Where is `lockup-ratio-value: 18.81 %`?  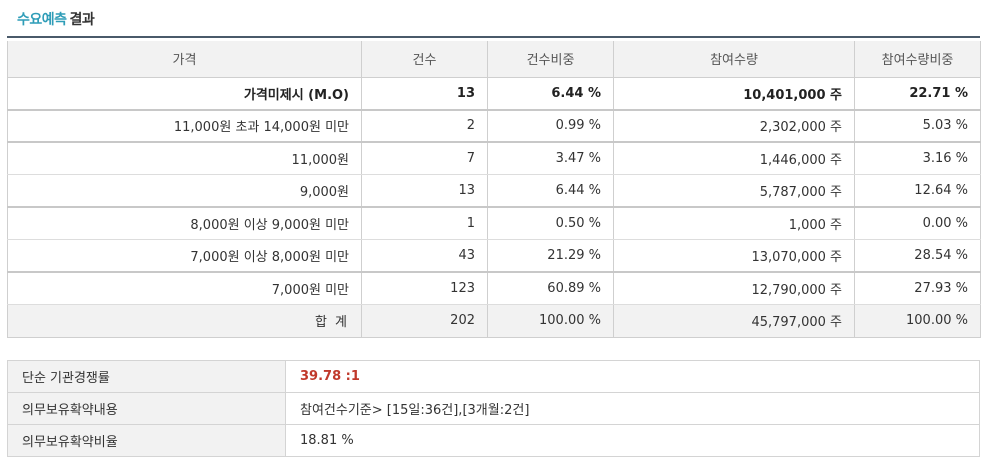 lockup-ratio-value: 18.81 % is located at coordinates (632, 440).